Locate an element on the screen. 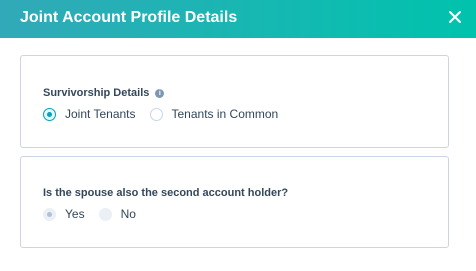 This screenshot has height=271, width=476. radio-yes is located at coordinates (49, 214).